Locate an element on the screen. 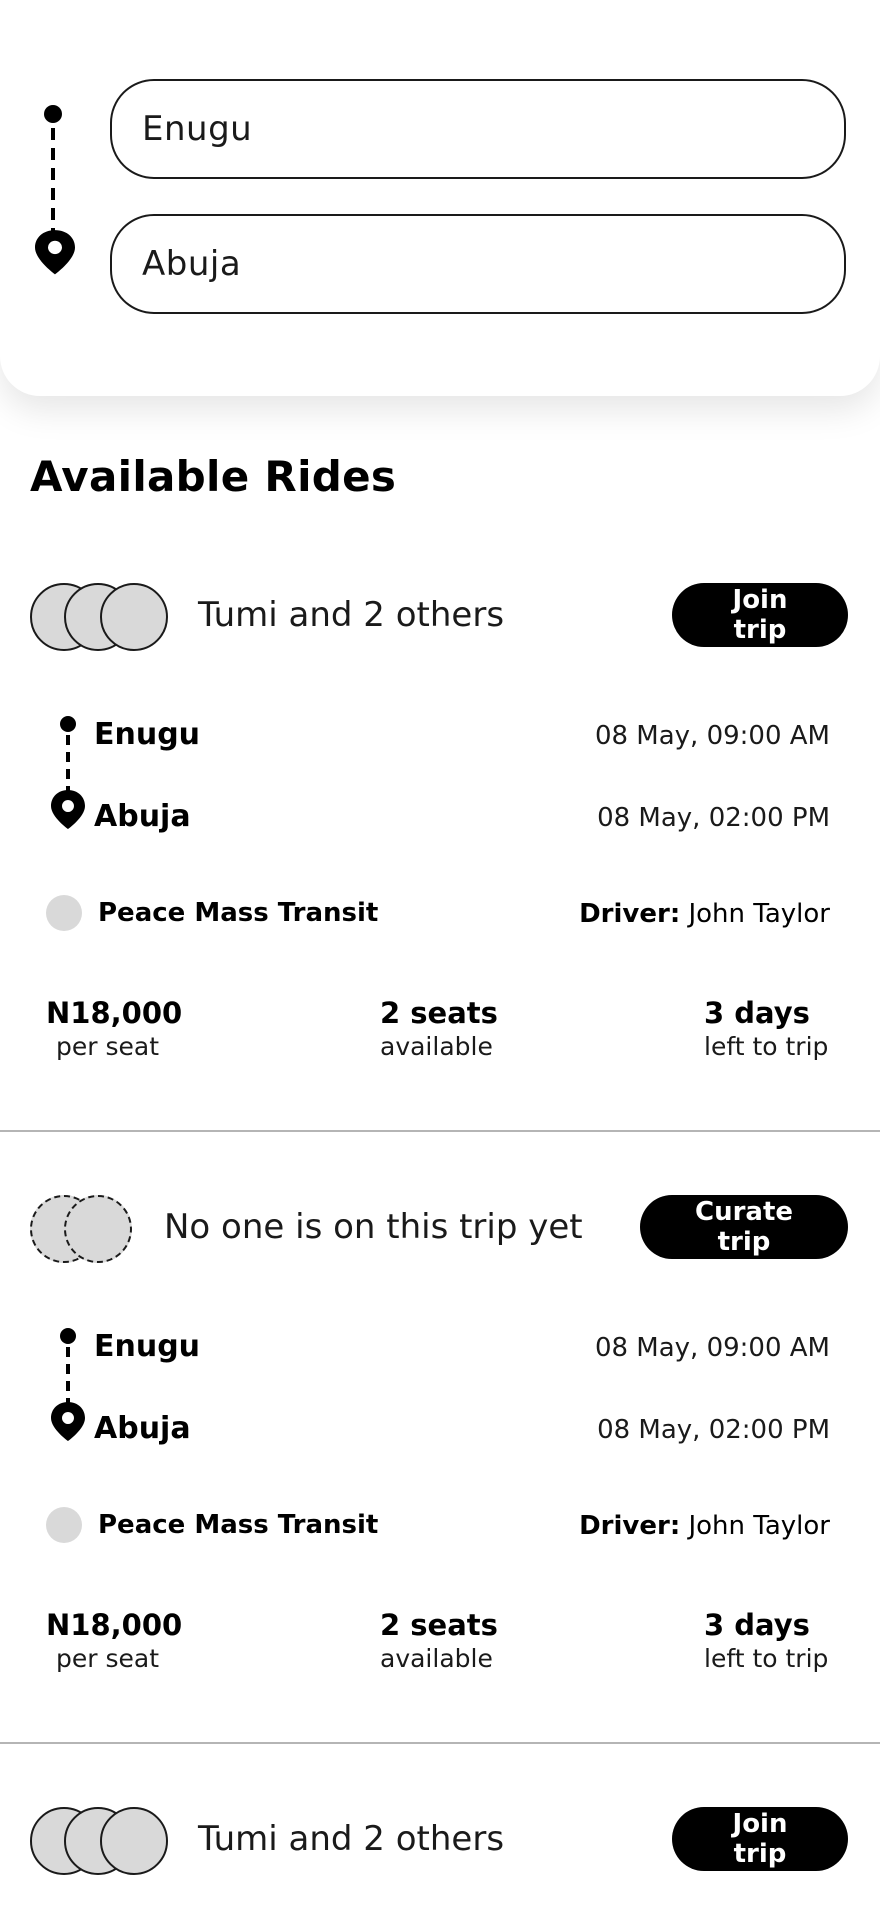 The width and height of the screenshot is (880, 1912). ride-header: No one is on this trip yet Curate trip is located at coordinates (440, 1227).